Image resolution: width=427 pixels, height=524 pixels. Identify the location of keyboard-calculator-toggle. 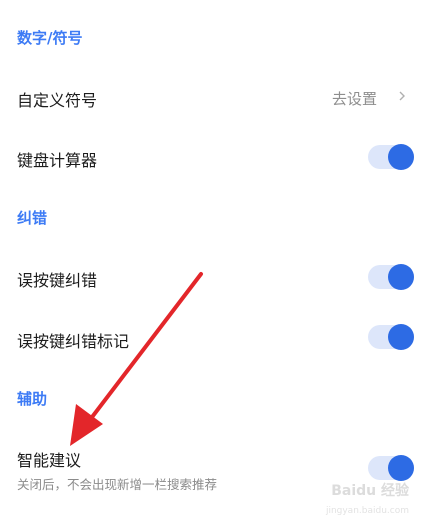
(391, 157).